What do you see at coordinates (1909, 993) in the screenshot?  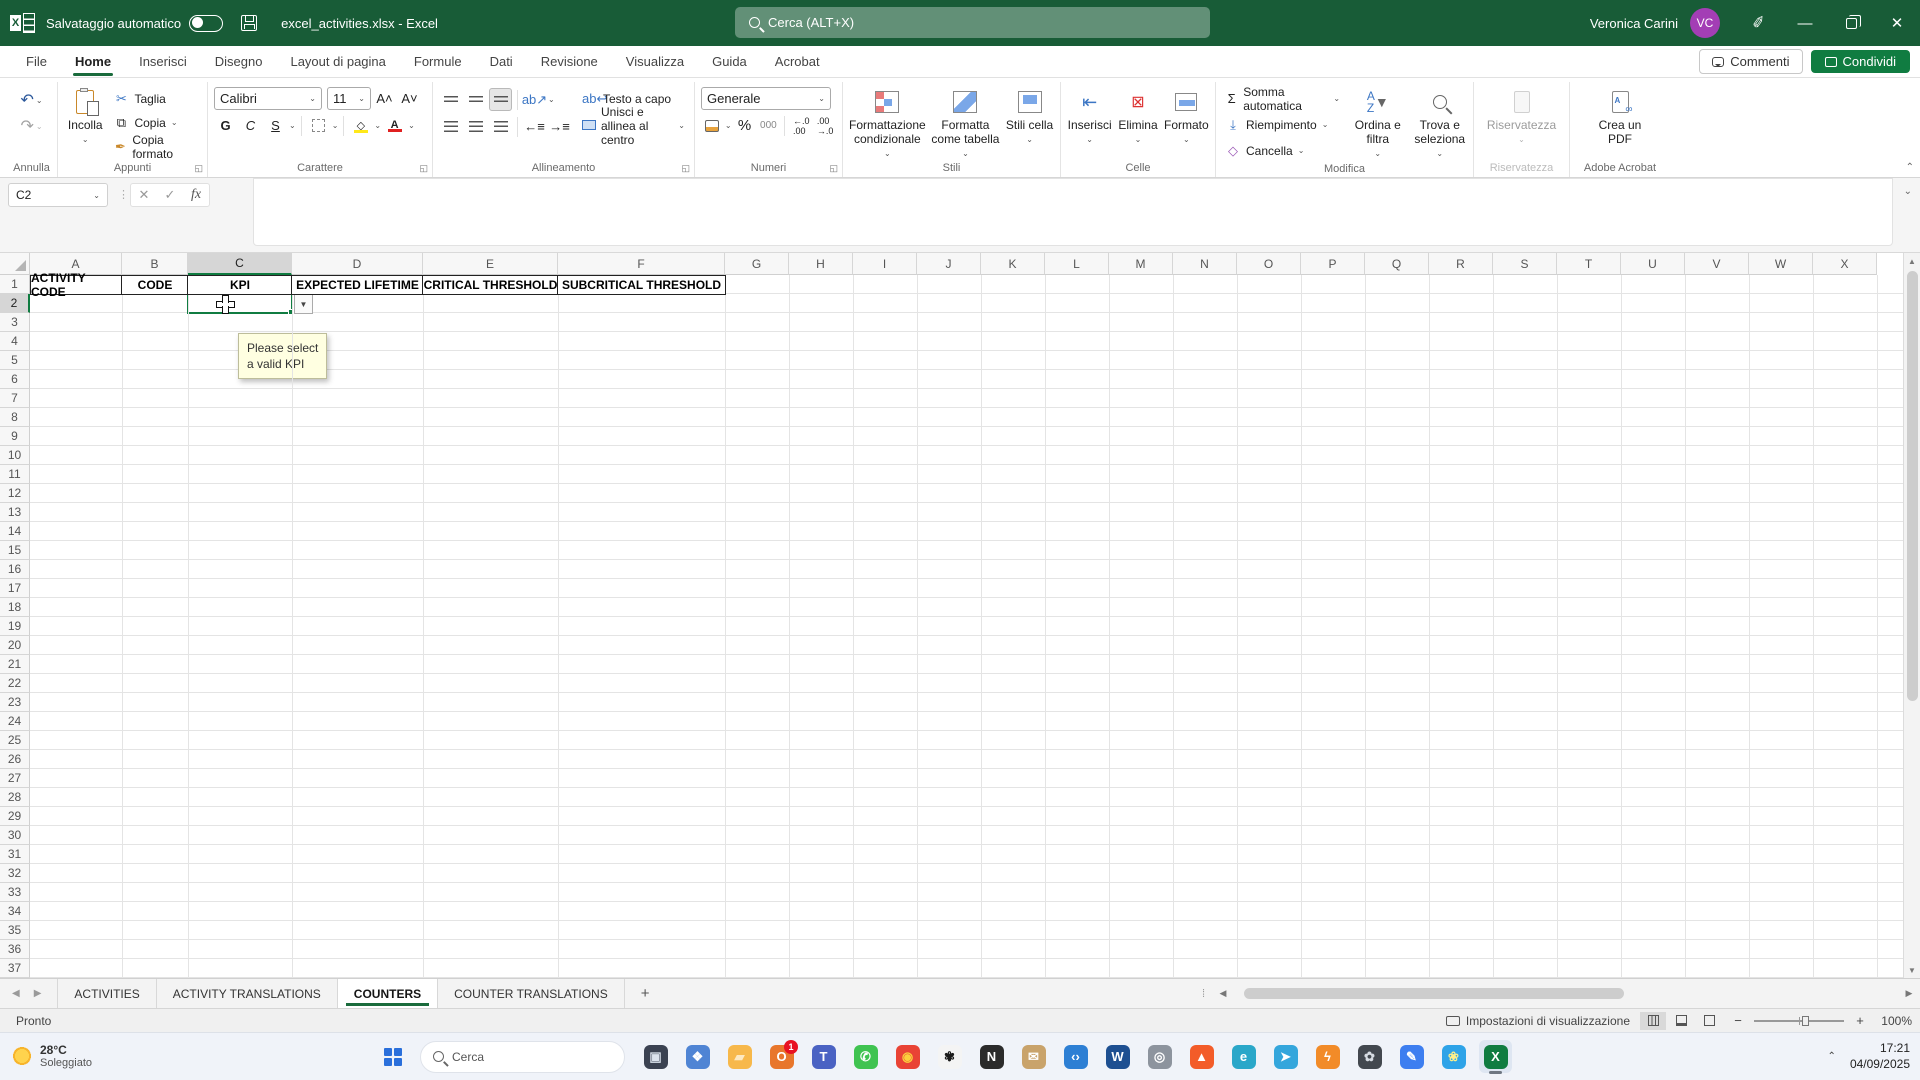 I see `scroll-right-icon: ▶` at bounding box center [1909, 993].